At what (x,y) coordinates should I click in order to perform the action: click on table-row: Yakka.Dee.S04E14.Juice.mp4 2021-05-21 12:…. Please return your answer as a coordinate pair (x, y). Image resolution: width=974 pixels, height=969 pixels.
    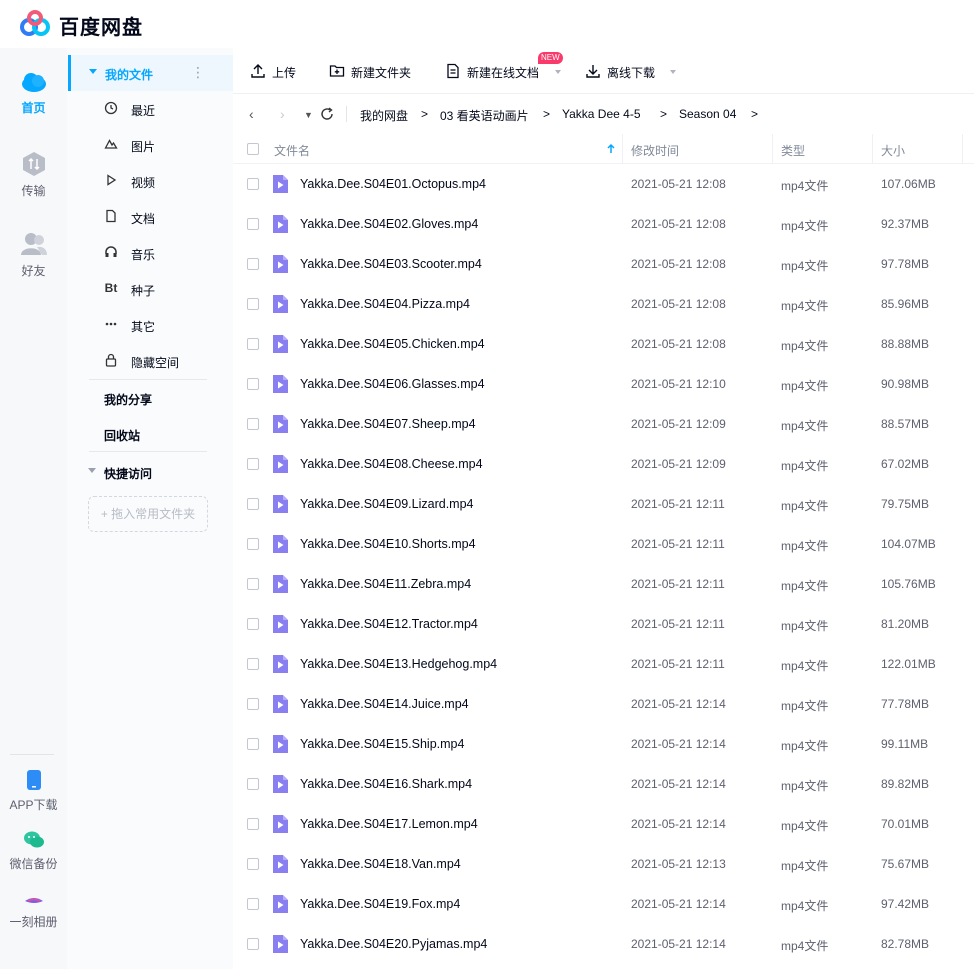
    Looking at the image, I should click on (603, 704).